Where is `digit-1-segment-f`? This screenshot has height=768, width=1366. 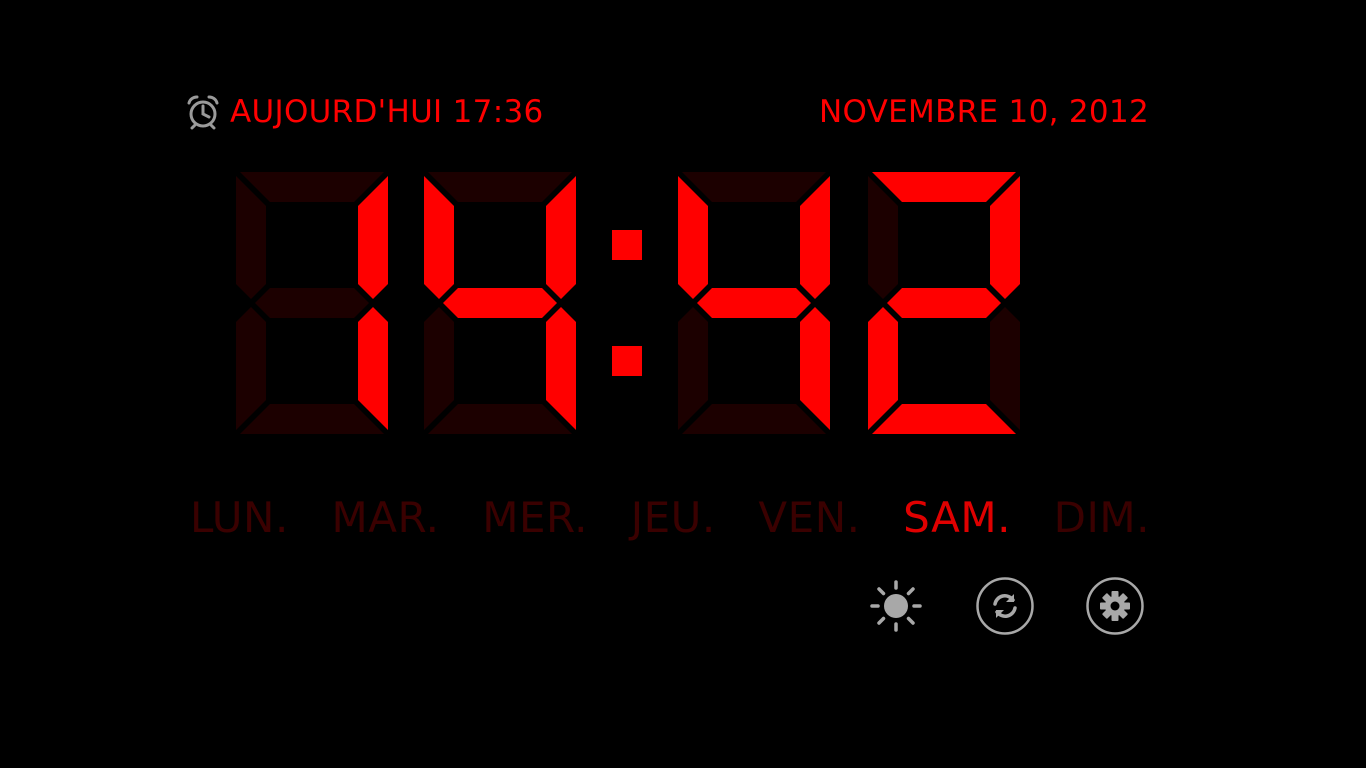 digit-1-segment-f is located at coordinates (439, 237).